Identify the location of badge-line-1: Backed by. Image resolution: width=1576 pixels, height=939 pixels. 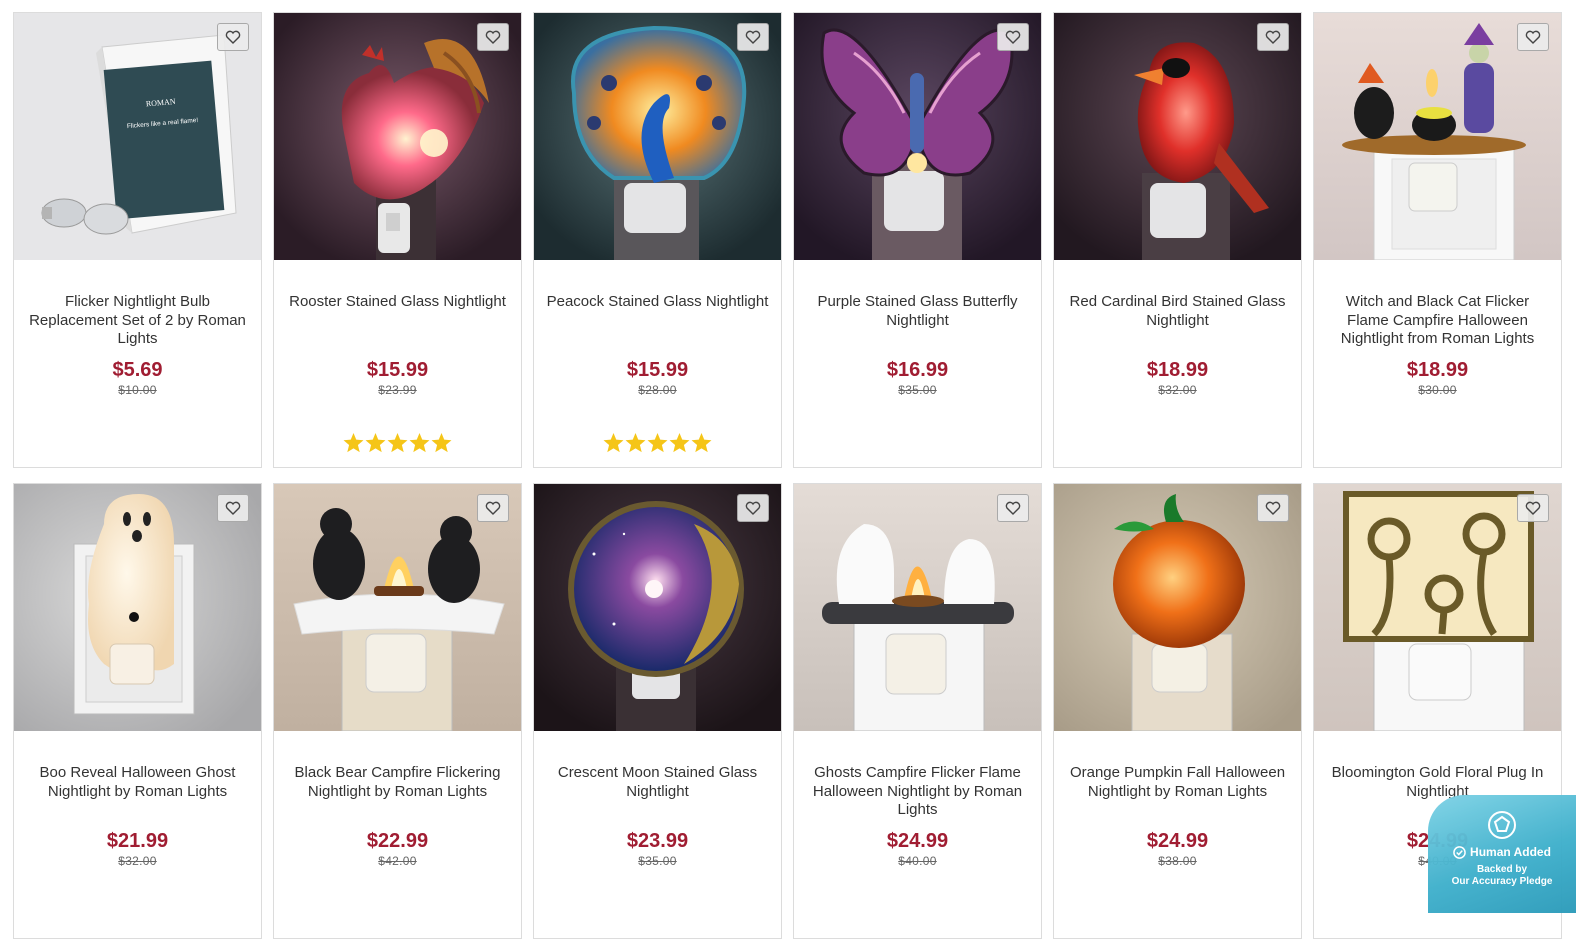
(1502, 869).